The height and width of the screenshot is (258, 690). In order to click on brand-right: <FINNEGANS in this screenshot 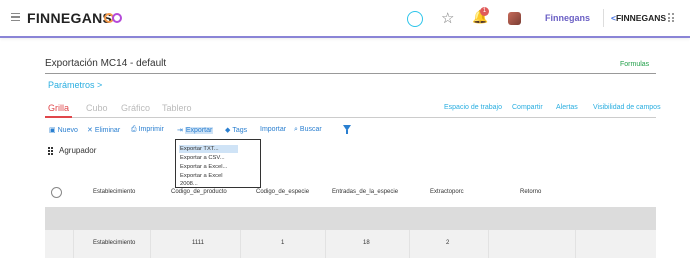, I will do `click(638, 18)`.